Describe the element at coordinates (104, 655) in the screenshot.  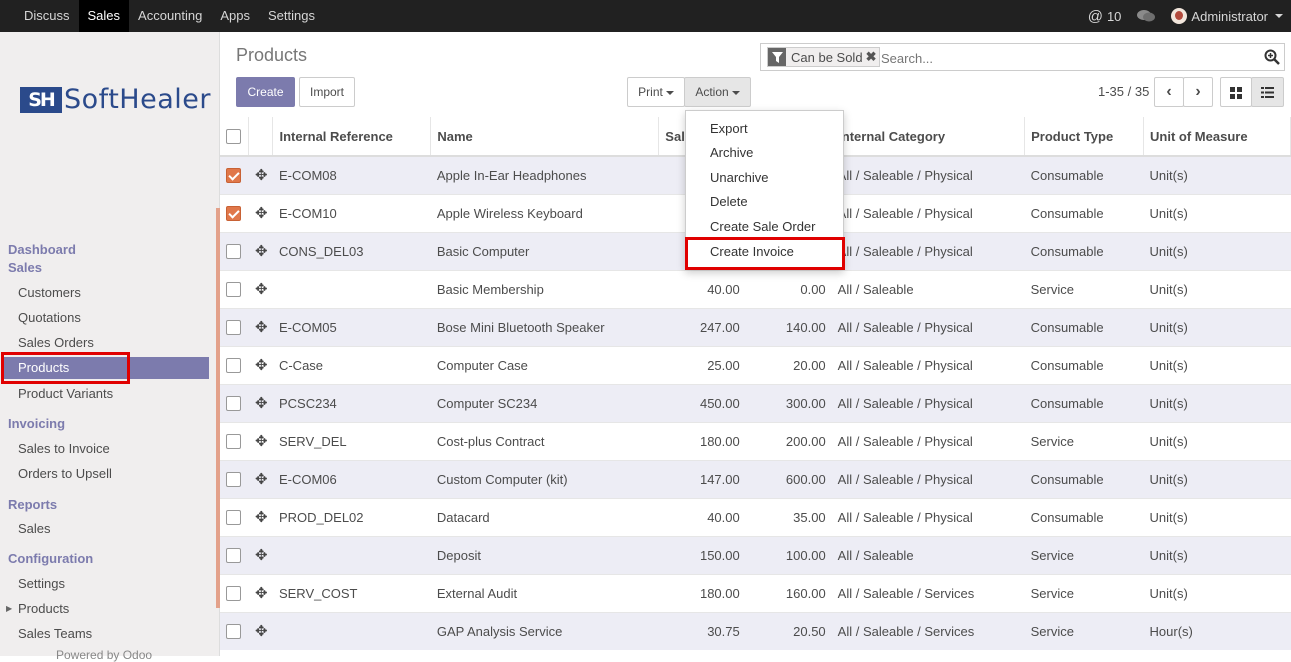
I see `powered-by: Powered by Odoo` at that location.